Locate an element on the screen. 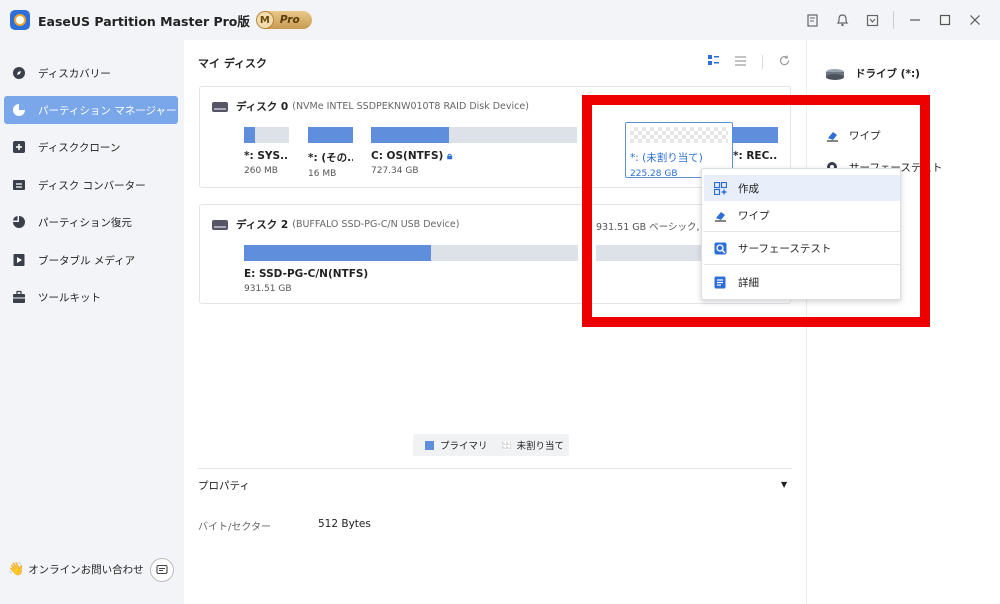 The width and height of the screenshot is (1000, 604). partition-size: 727.34 GB is located at coordinates (395, 171).